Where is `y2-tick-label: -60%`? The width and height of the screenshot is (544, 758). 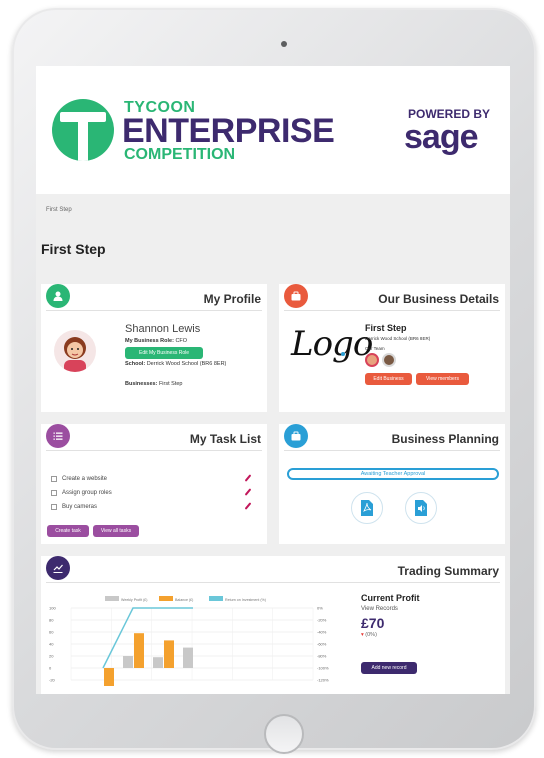 y2-tick-label: -60% is located at coordinates (322, 644).